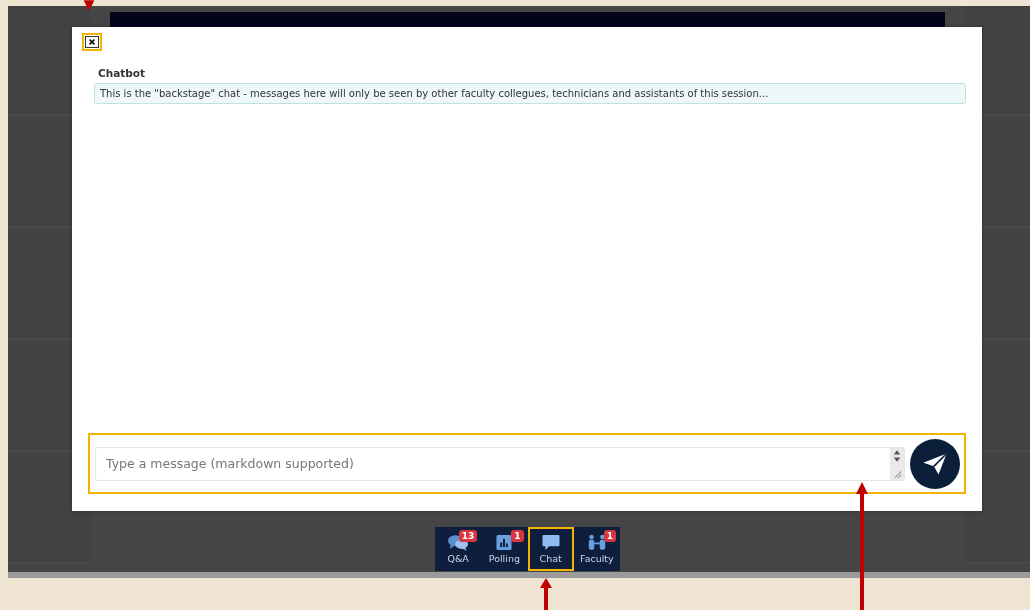 This screenshot has width=1030, height=610. What do you see at coordinates (596, 542) in the screenshot?
I see `people-icon` at bounding box center [596, 542].